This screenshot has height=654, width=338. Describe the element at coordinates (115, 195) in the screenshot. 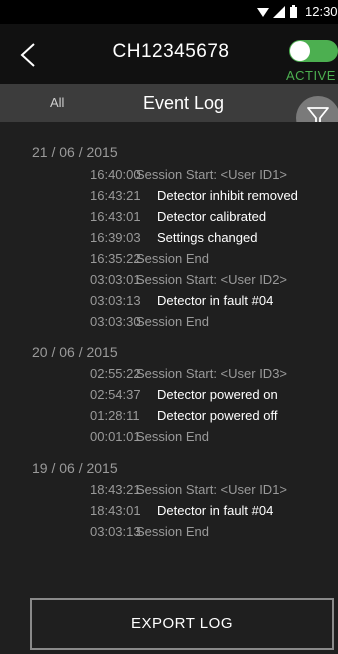

I see `log-time: 16:43:21` at that location.